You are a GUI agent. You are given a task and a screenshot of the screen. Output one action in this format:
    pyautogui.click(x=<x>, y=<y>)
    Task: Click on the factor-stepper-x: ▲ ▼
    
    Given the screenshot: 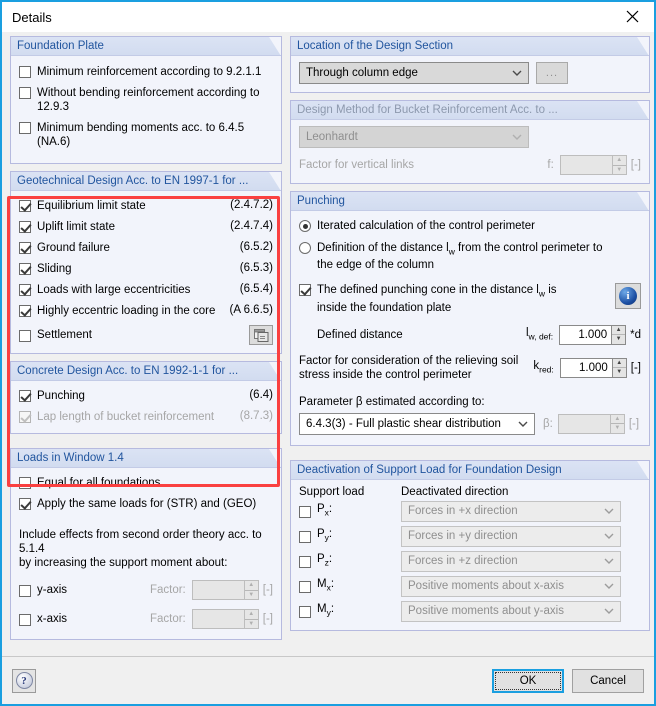 What is the action you would take?
    pyautogui.click(x=225, y=619)
    